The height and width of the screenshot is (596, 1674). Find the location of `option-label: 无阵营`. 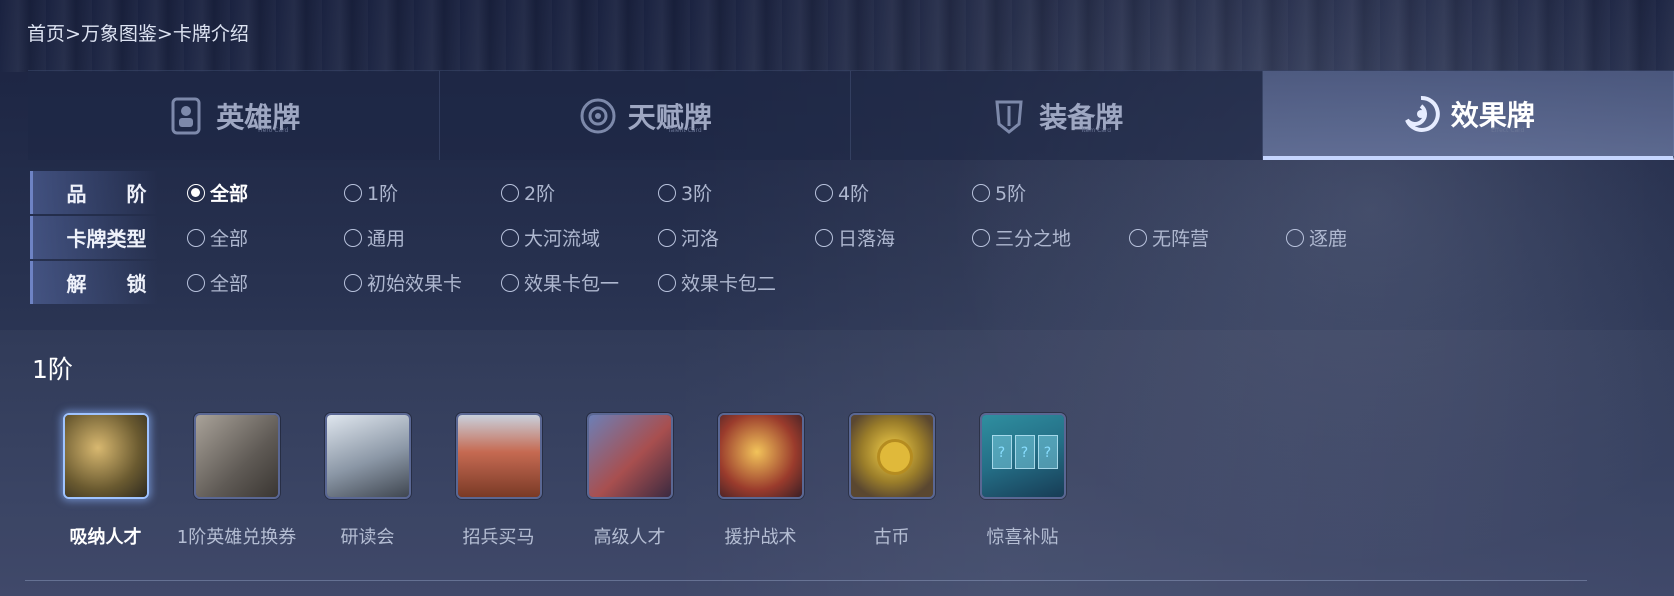

option-label: 无阵营 is located at coordinates (1181, 239).